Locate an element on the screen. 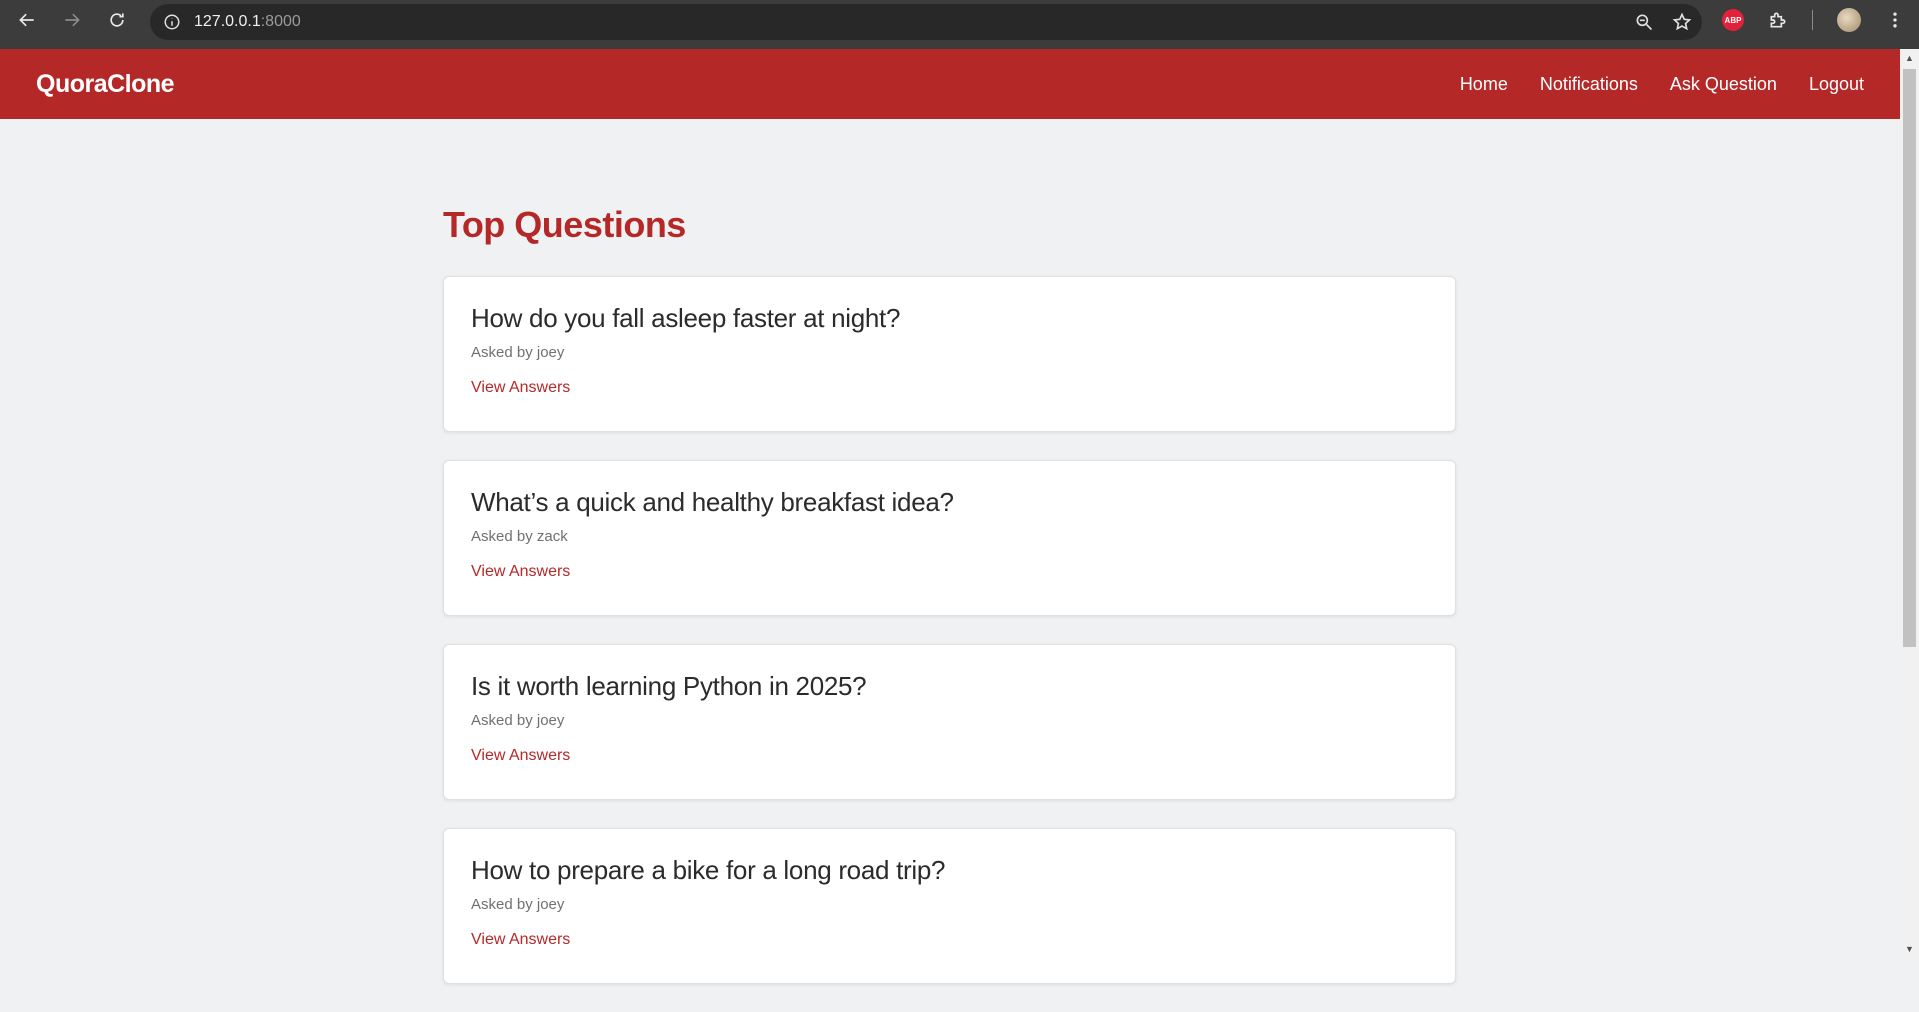 This screenshot has height=1012, width=1919. url-port: :8000 is located at coordinates (280, 21).